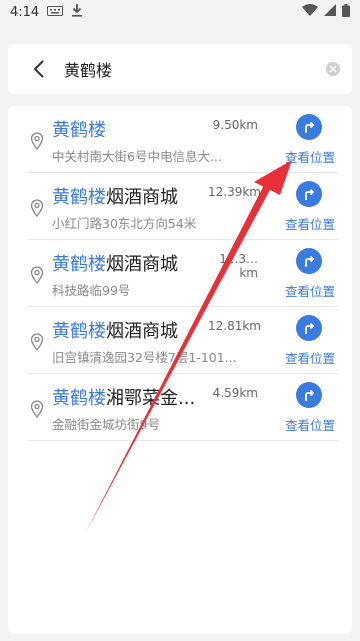 The width and height of the screenshot is (360, 641). I want to click on result-distance: 4.59km, so click(235, 393).